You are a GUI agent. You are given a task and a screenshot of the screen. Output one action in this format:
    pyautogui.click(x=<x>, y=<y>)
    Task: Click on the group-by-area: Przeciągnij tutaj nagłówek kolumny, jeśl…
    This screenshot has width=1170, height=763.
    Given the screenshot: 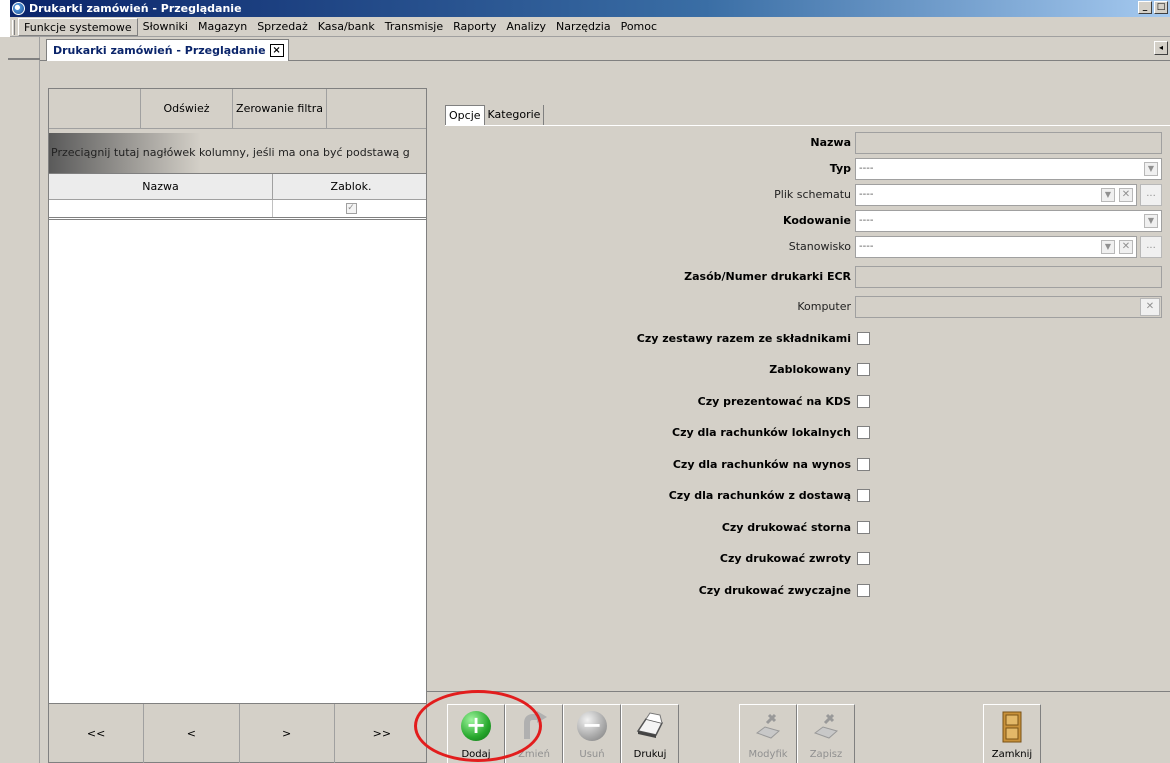 What is the action you would take?
    pyautogui.click(x=239, y=153)
    